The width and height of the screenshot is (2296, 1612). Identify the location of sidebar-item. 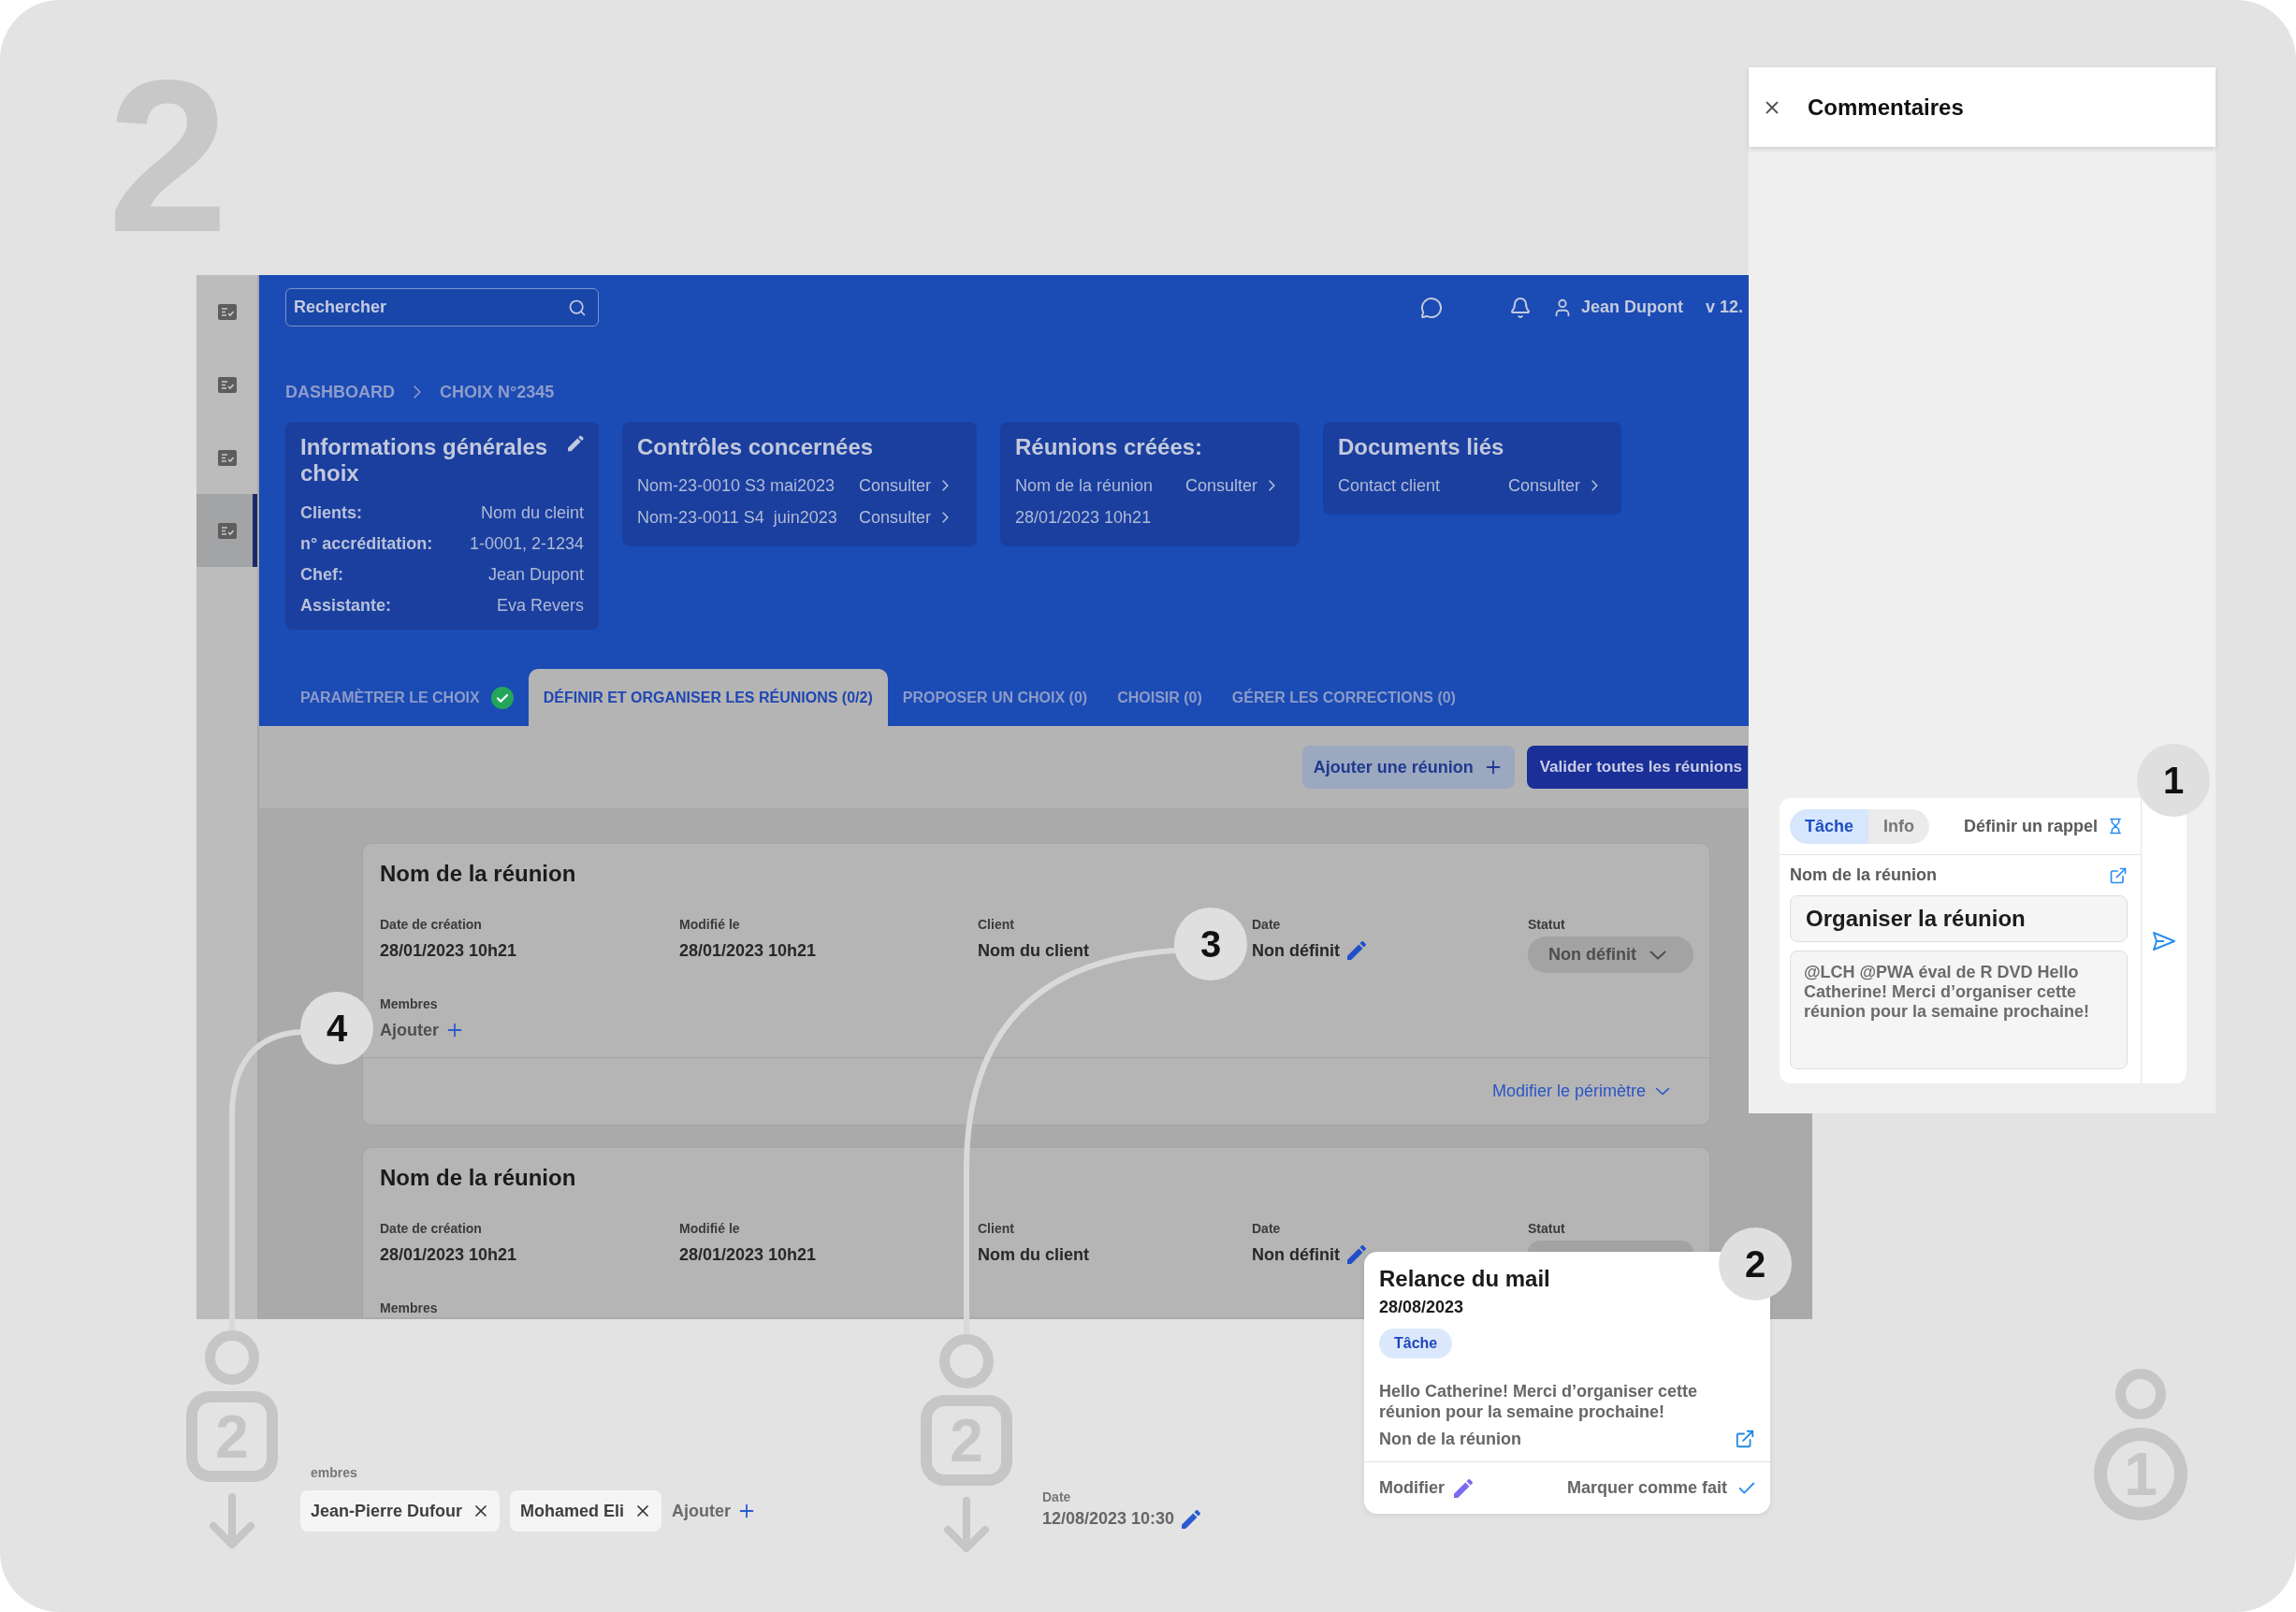
(226, 530).